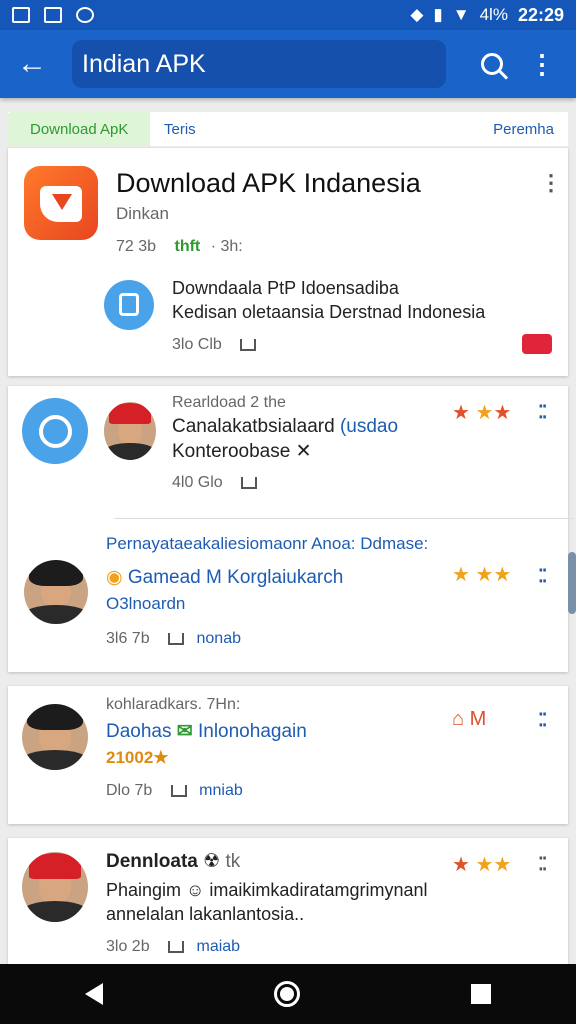  I want to click on clock: 22:29, so click(540, 14).